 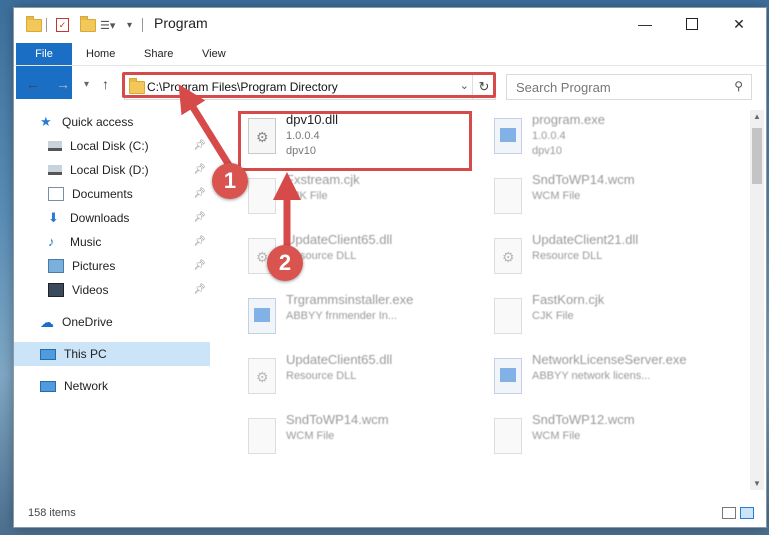 What do you see at coordinates (348, 378) in the screenshot?
I see `file-item: UpdateClient65.dll Resource DLL` at bounding box center [348, 378].